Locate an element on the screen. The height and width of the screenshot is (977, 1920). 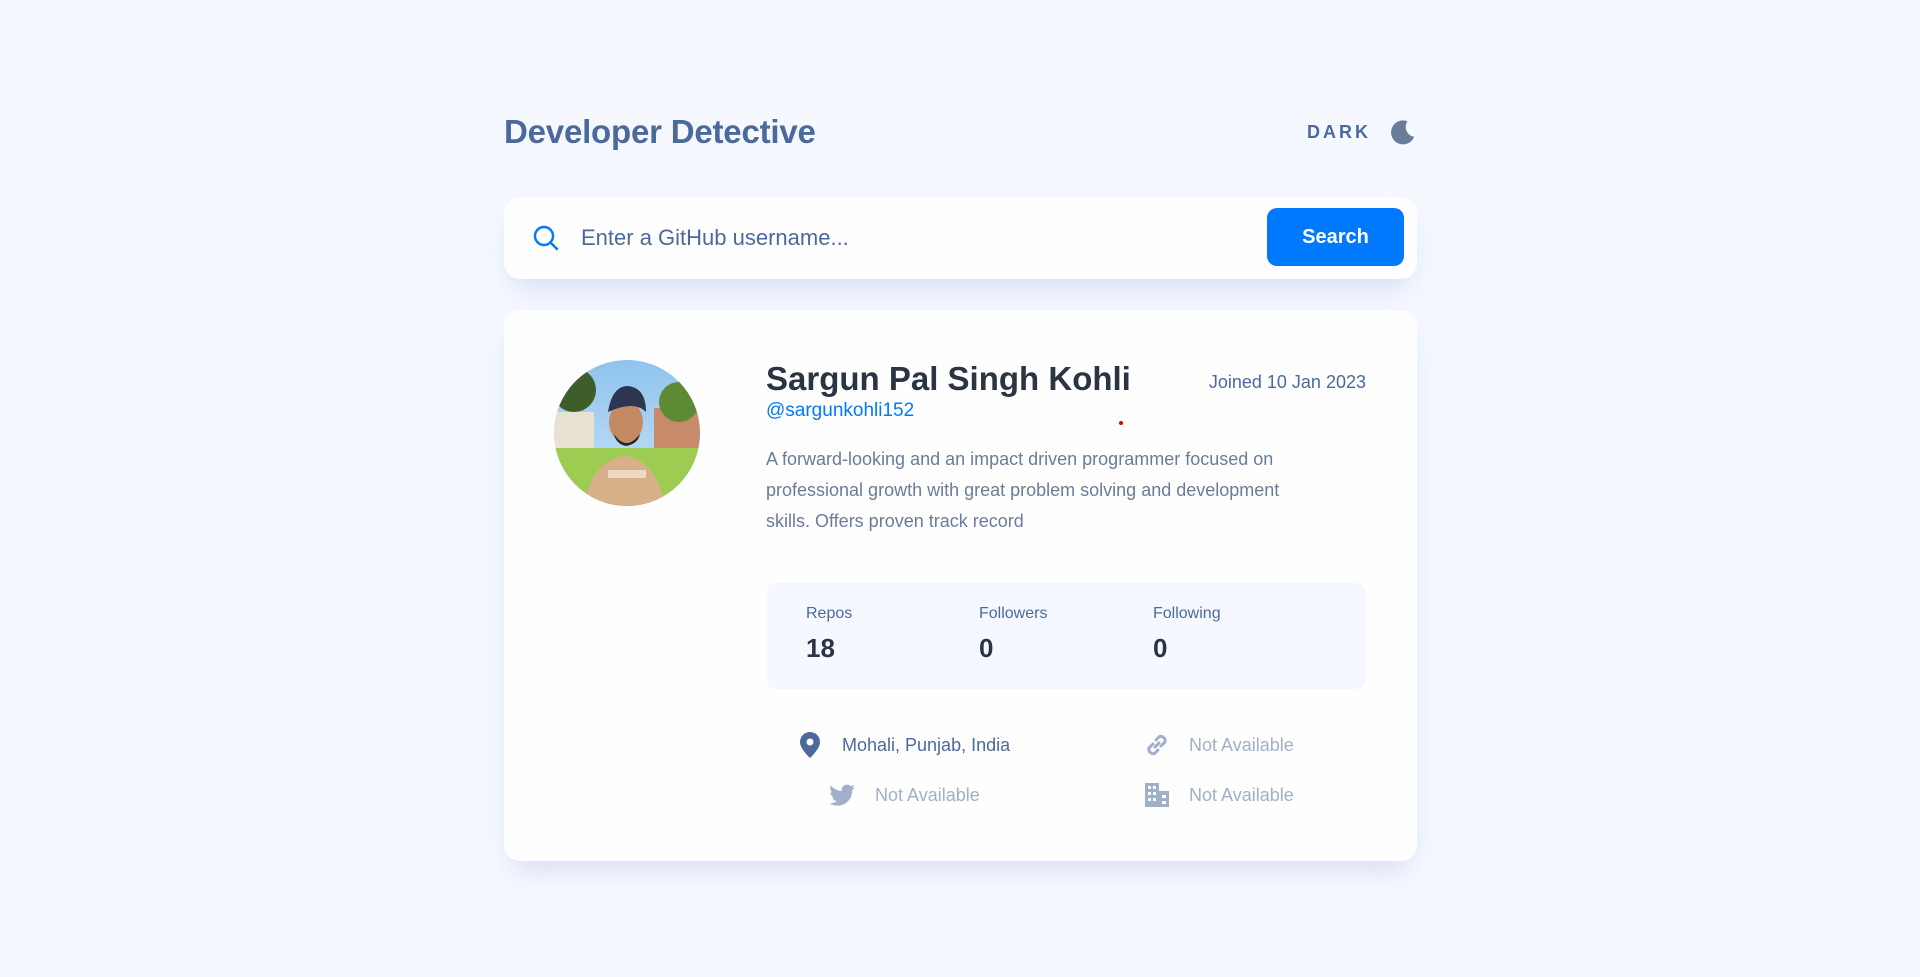
stat-following-label: Following is located at coordinates (1187, 613).